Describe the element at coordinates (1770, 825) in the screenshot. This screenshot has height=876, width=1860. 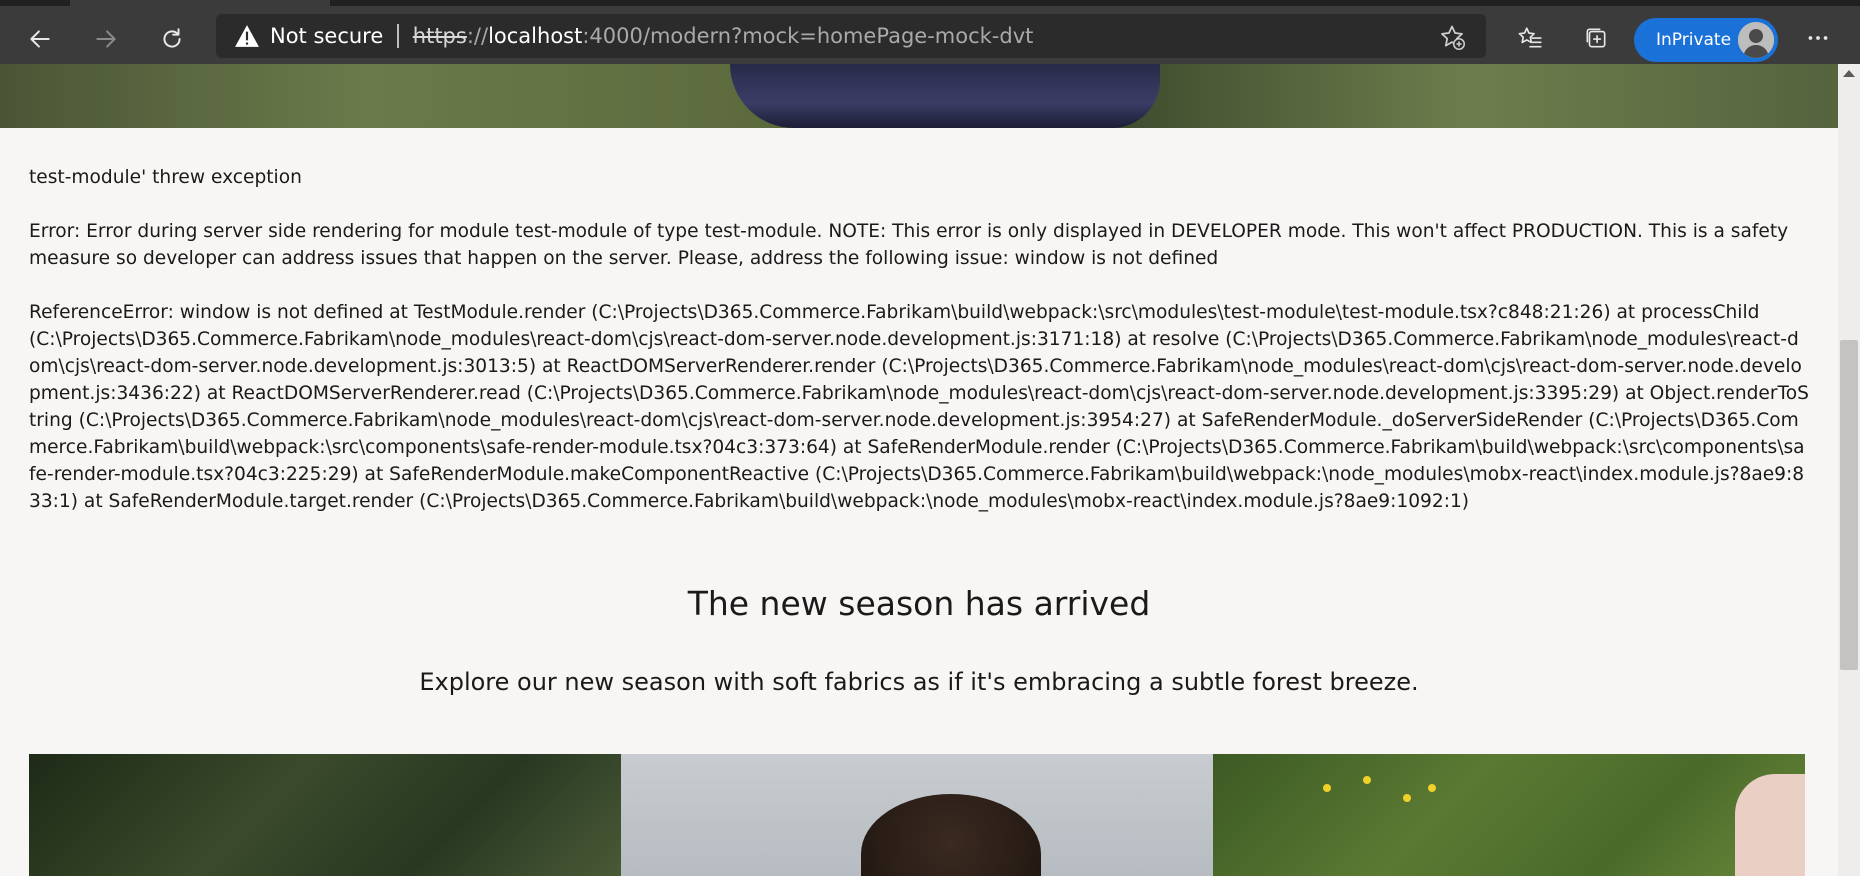
I see `hand-in-grass` at that location.